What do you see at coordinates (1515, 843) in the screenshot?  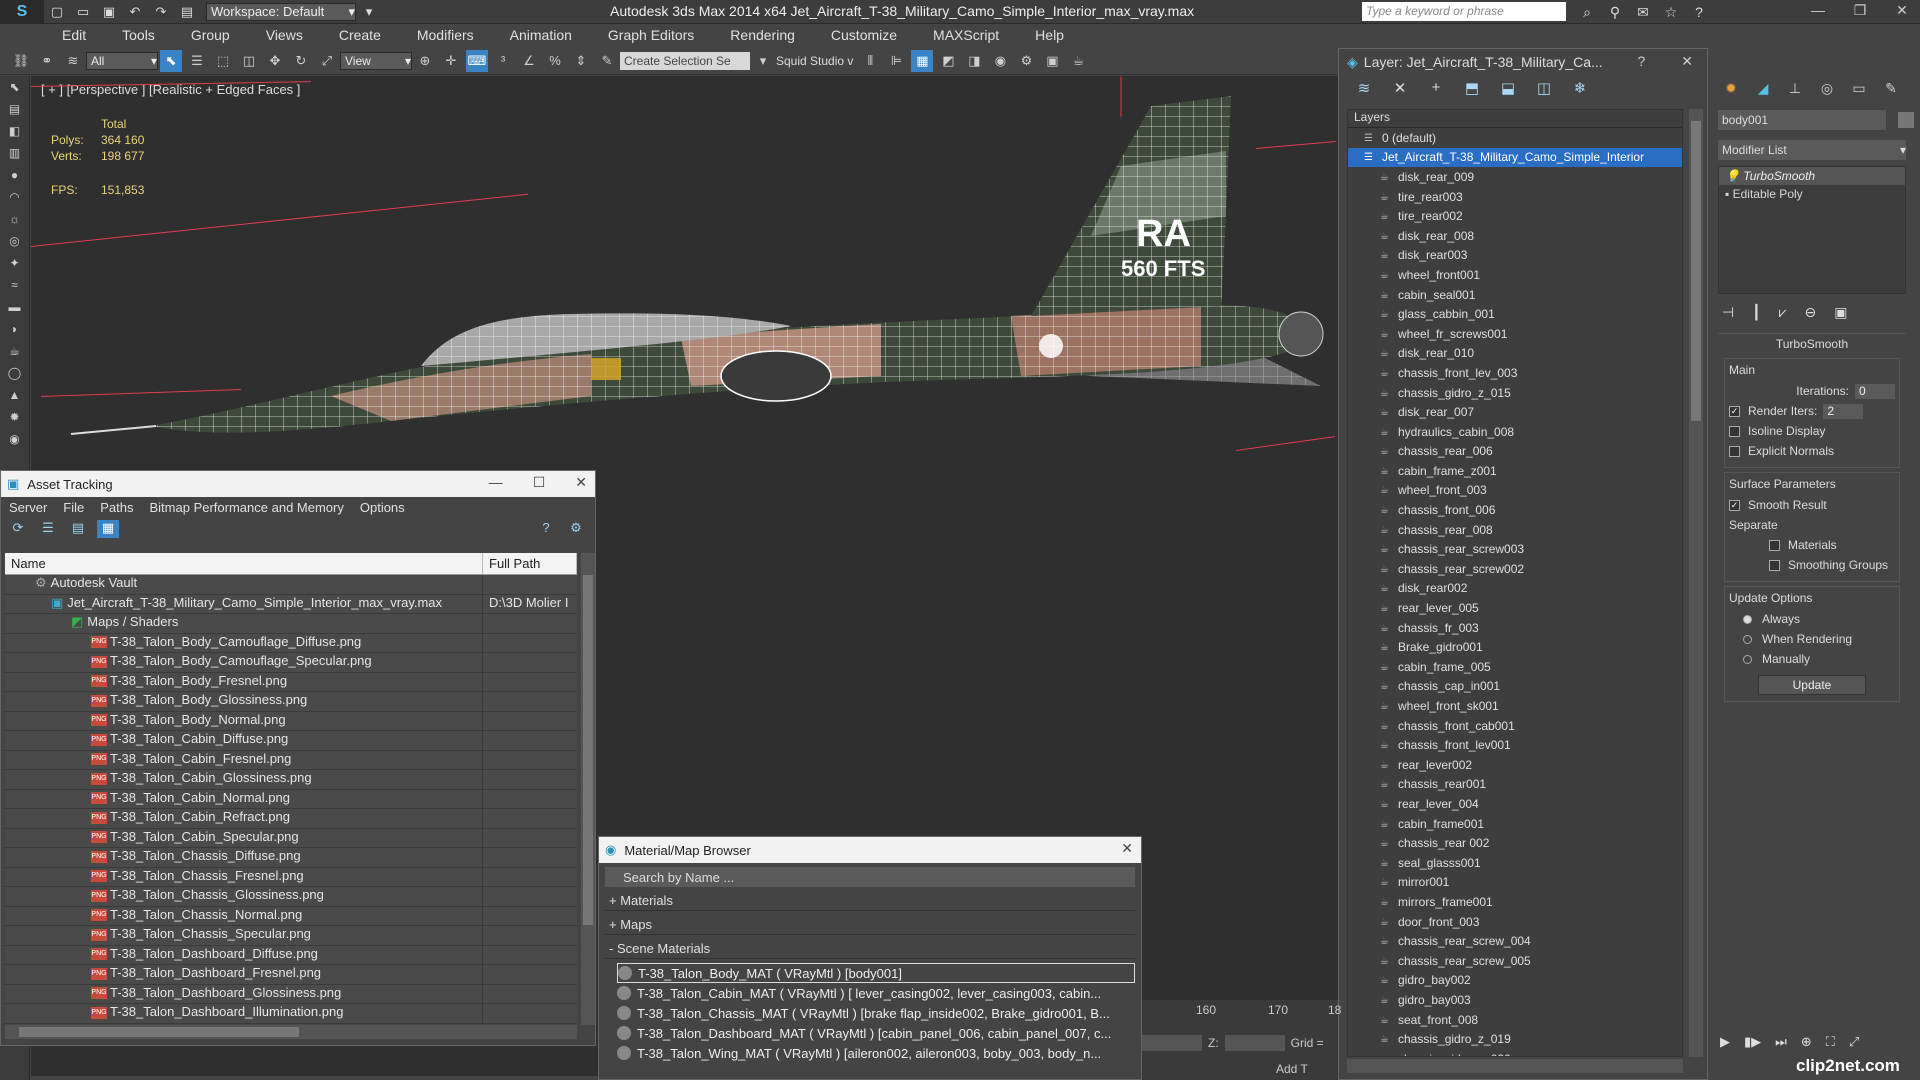 I see `layer-object-row: ☕ chassis_rear 002` at bounding box center [1515, 843].